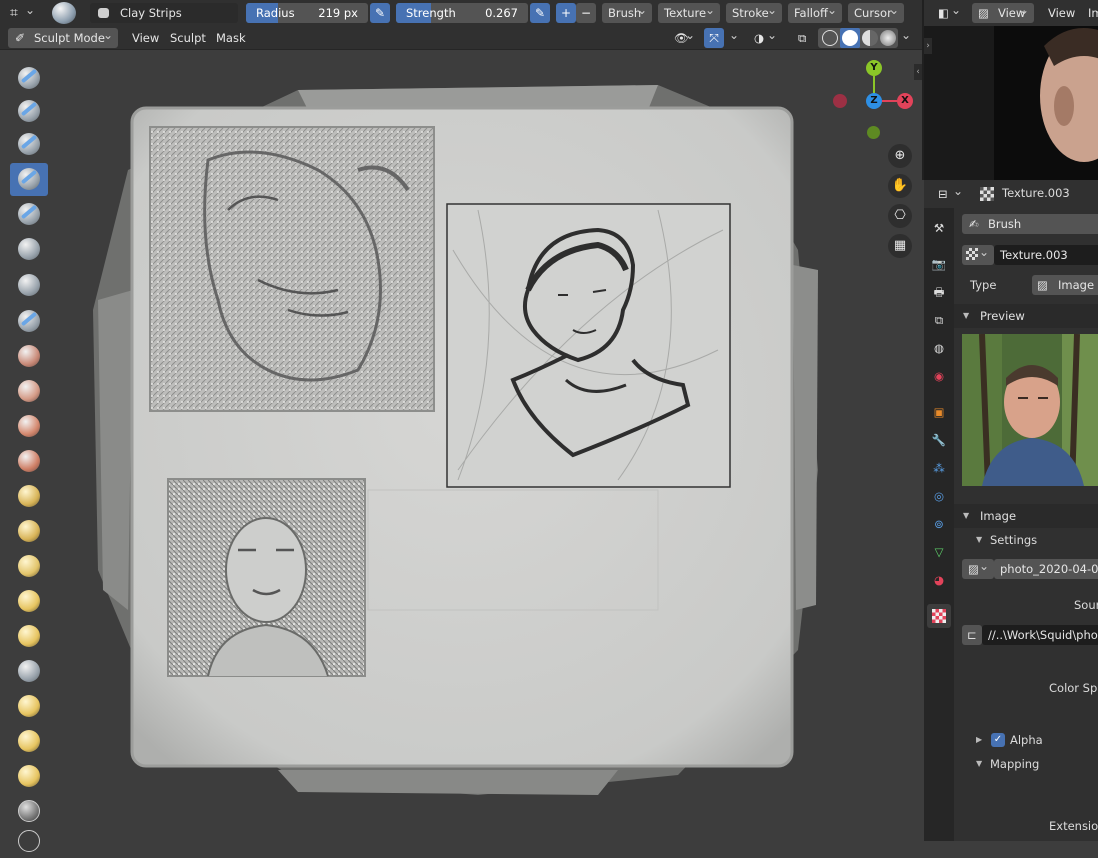  Describe the element at coordinates (29, 566) in the screenshot. I see `tool-pinch` at that location.